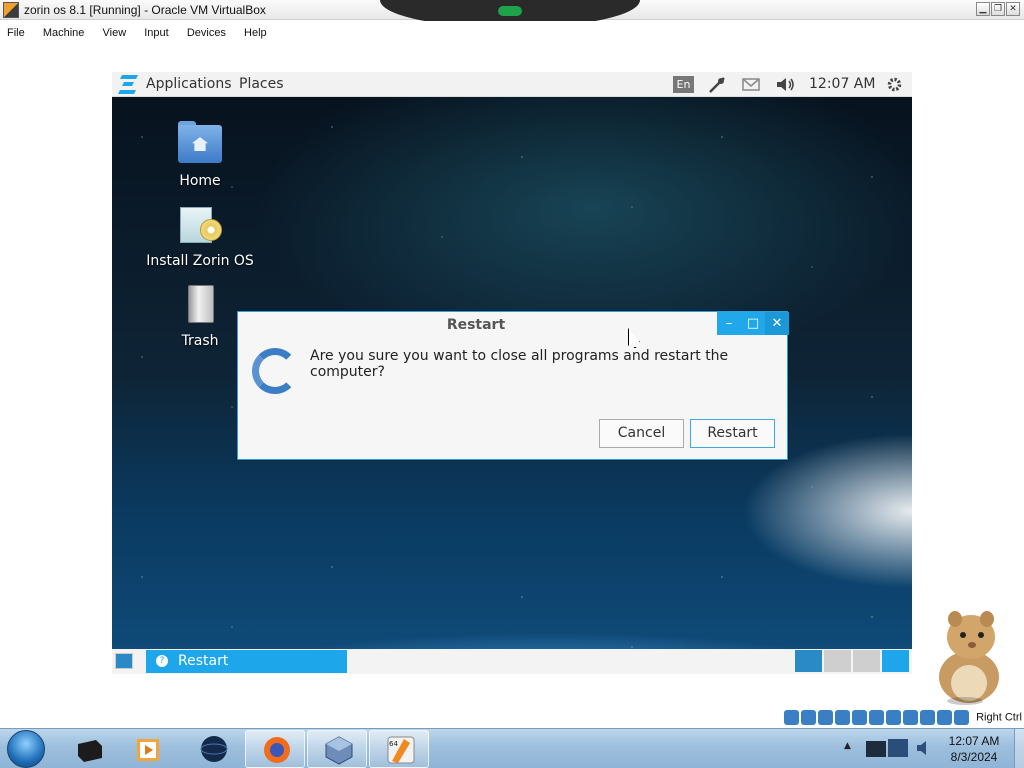 Image resolution: width=1024 pixels, height=768 pixels. I want to click on taskbar-app-globe, so click(213, 749).